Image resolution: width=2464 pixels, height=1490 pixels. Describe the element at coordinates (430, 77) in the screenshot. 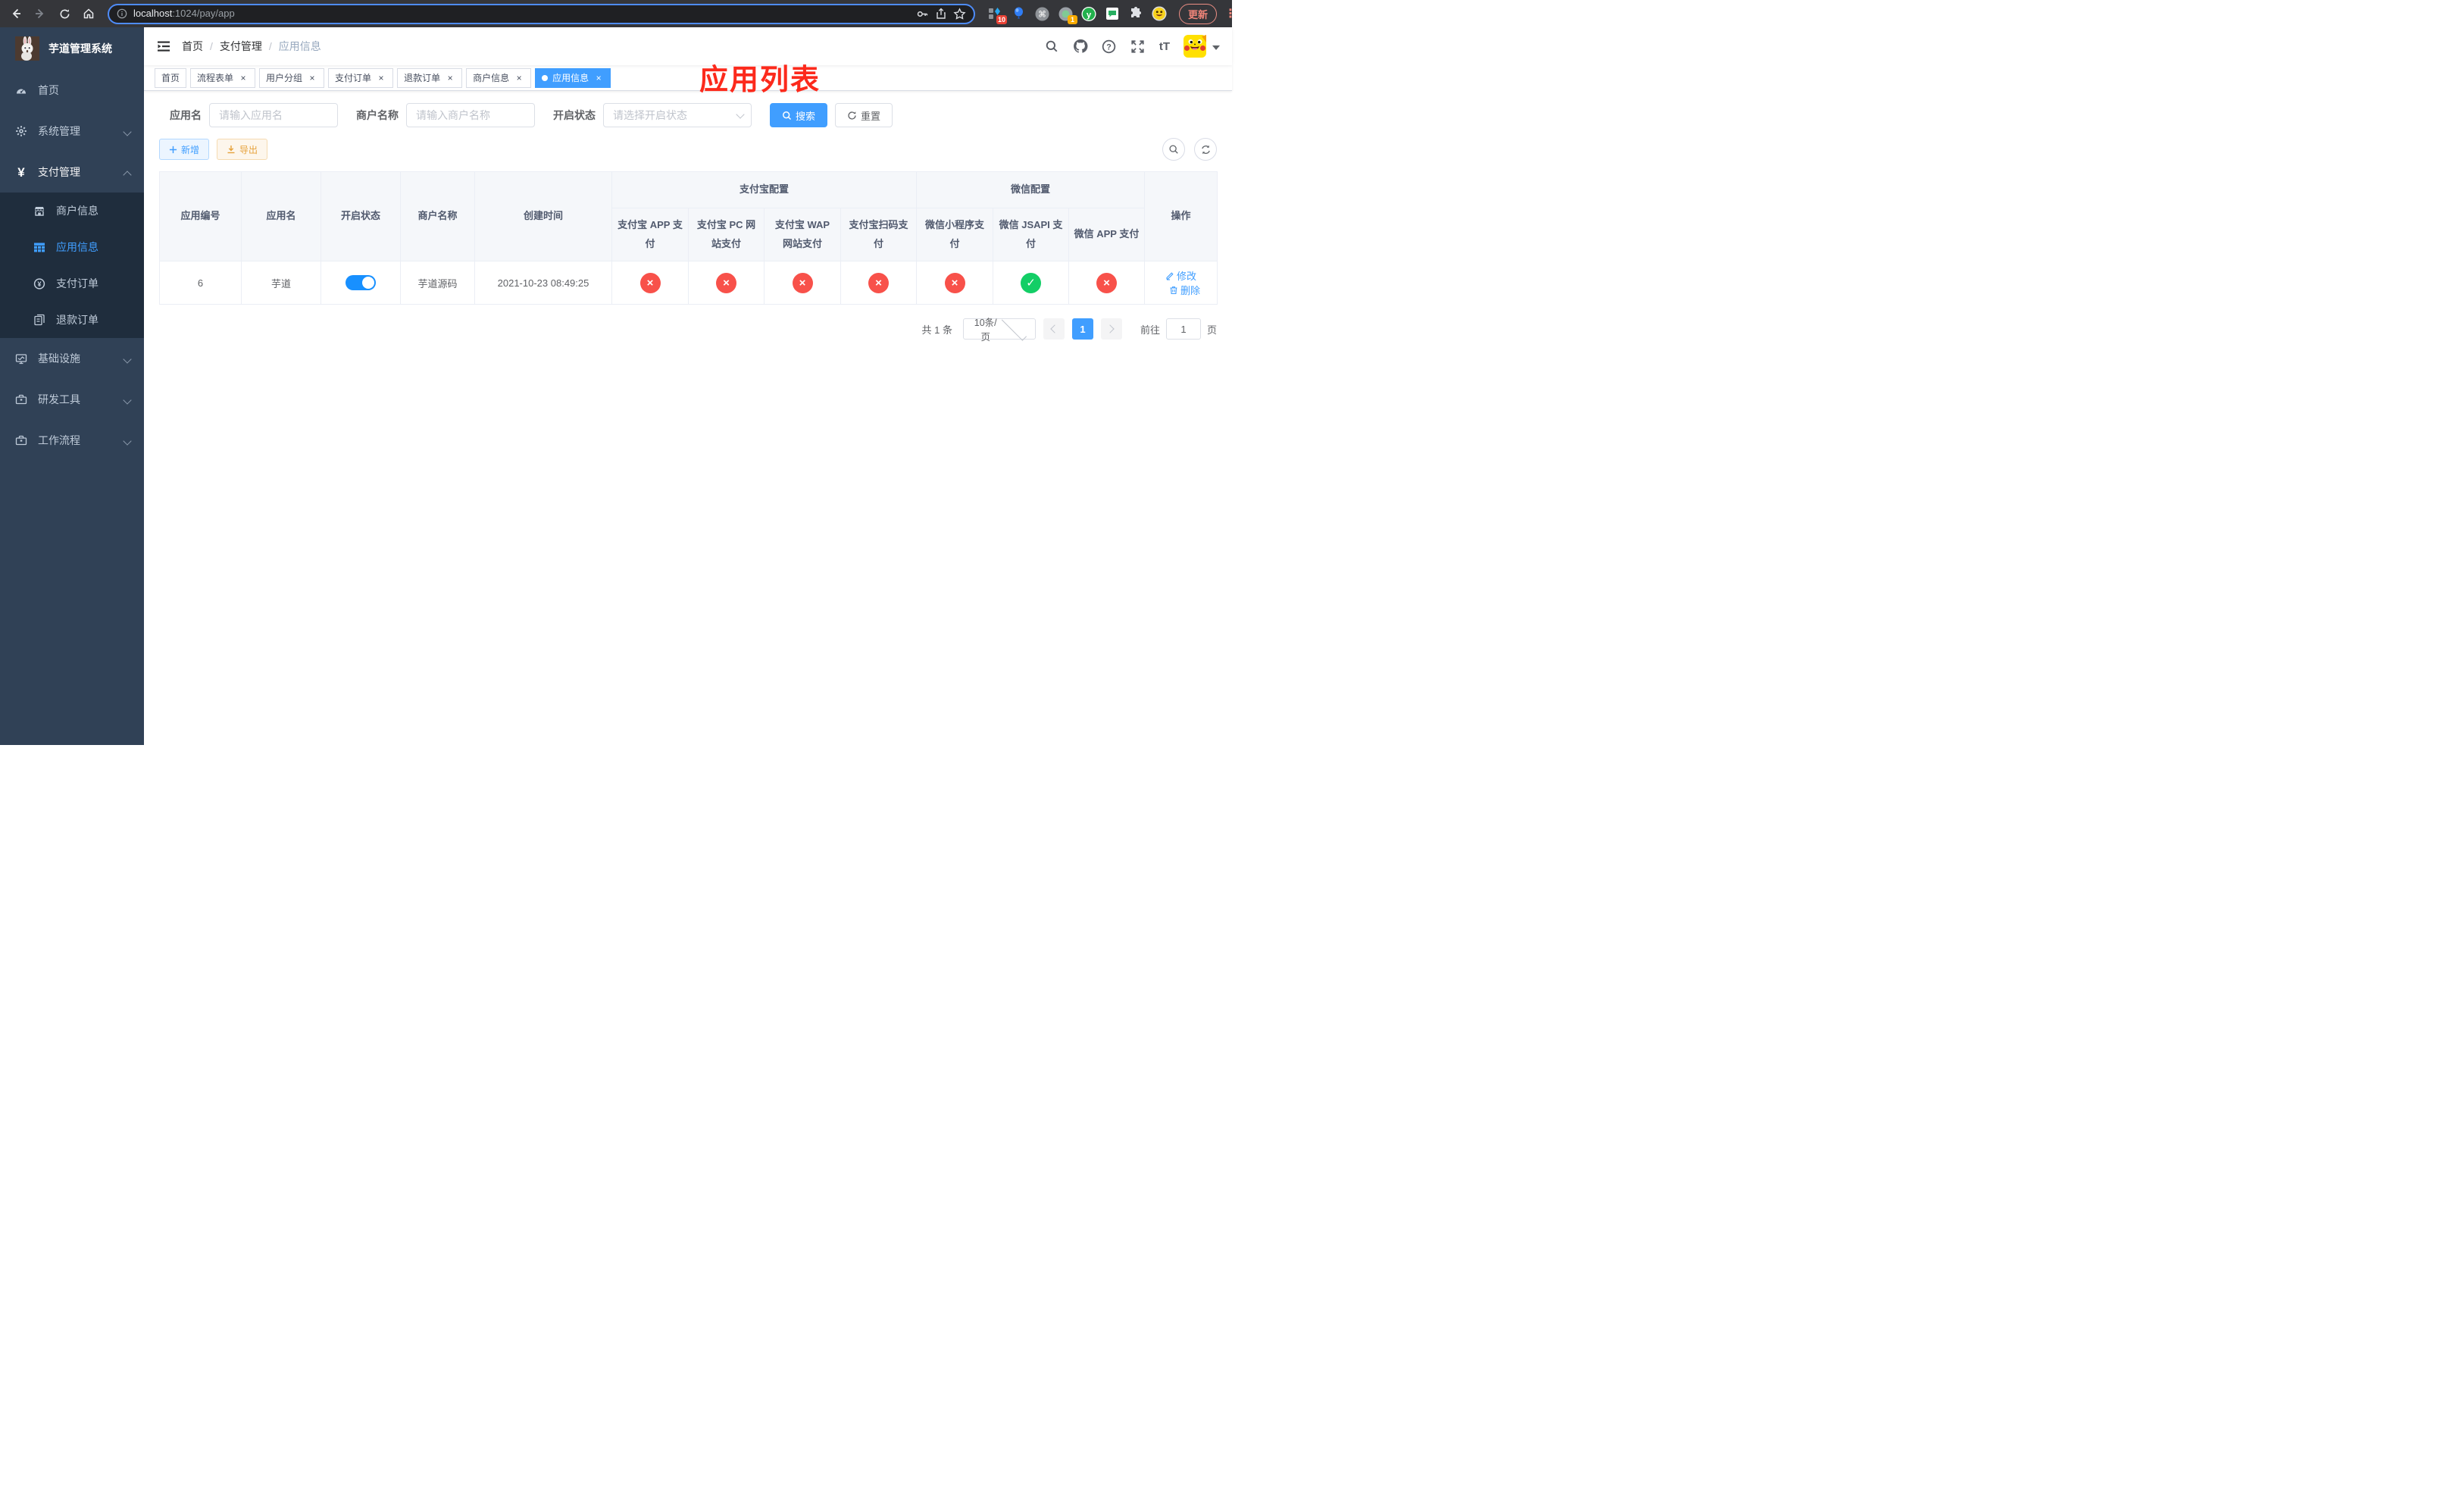

I see `tab-refund-orders: 退款订单 ×` at that location.